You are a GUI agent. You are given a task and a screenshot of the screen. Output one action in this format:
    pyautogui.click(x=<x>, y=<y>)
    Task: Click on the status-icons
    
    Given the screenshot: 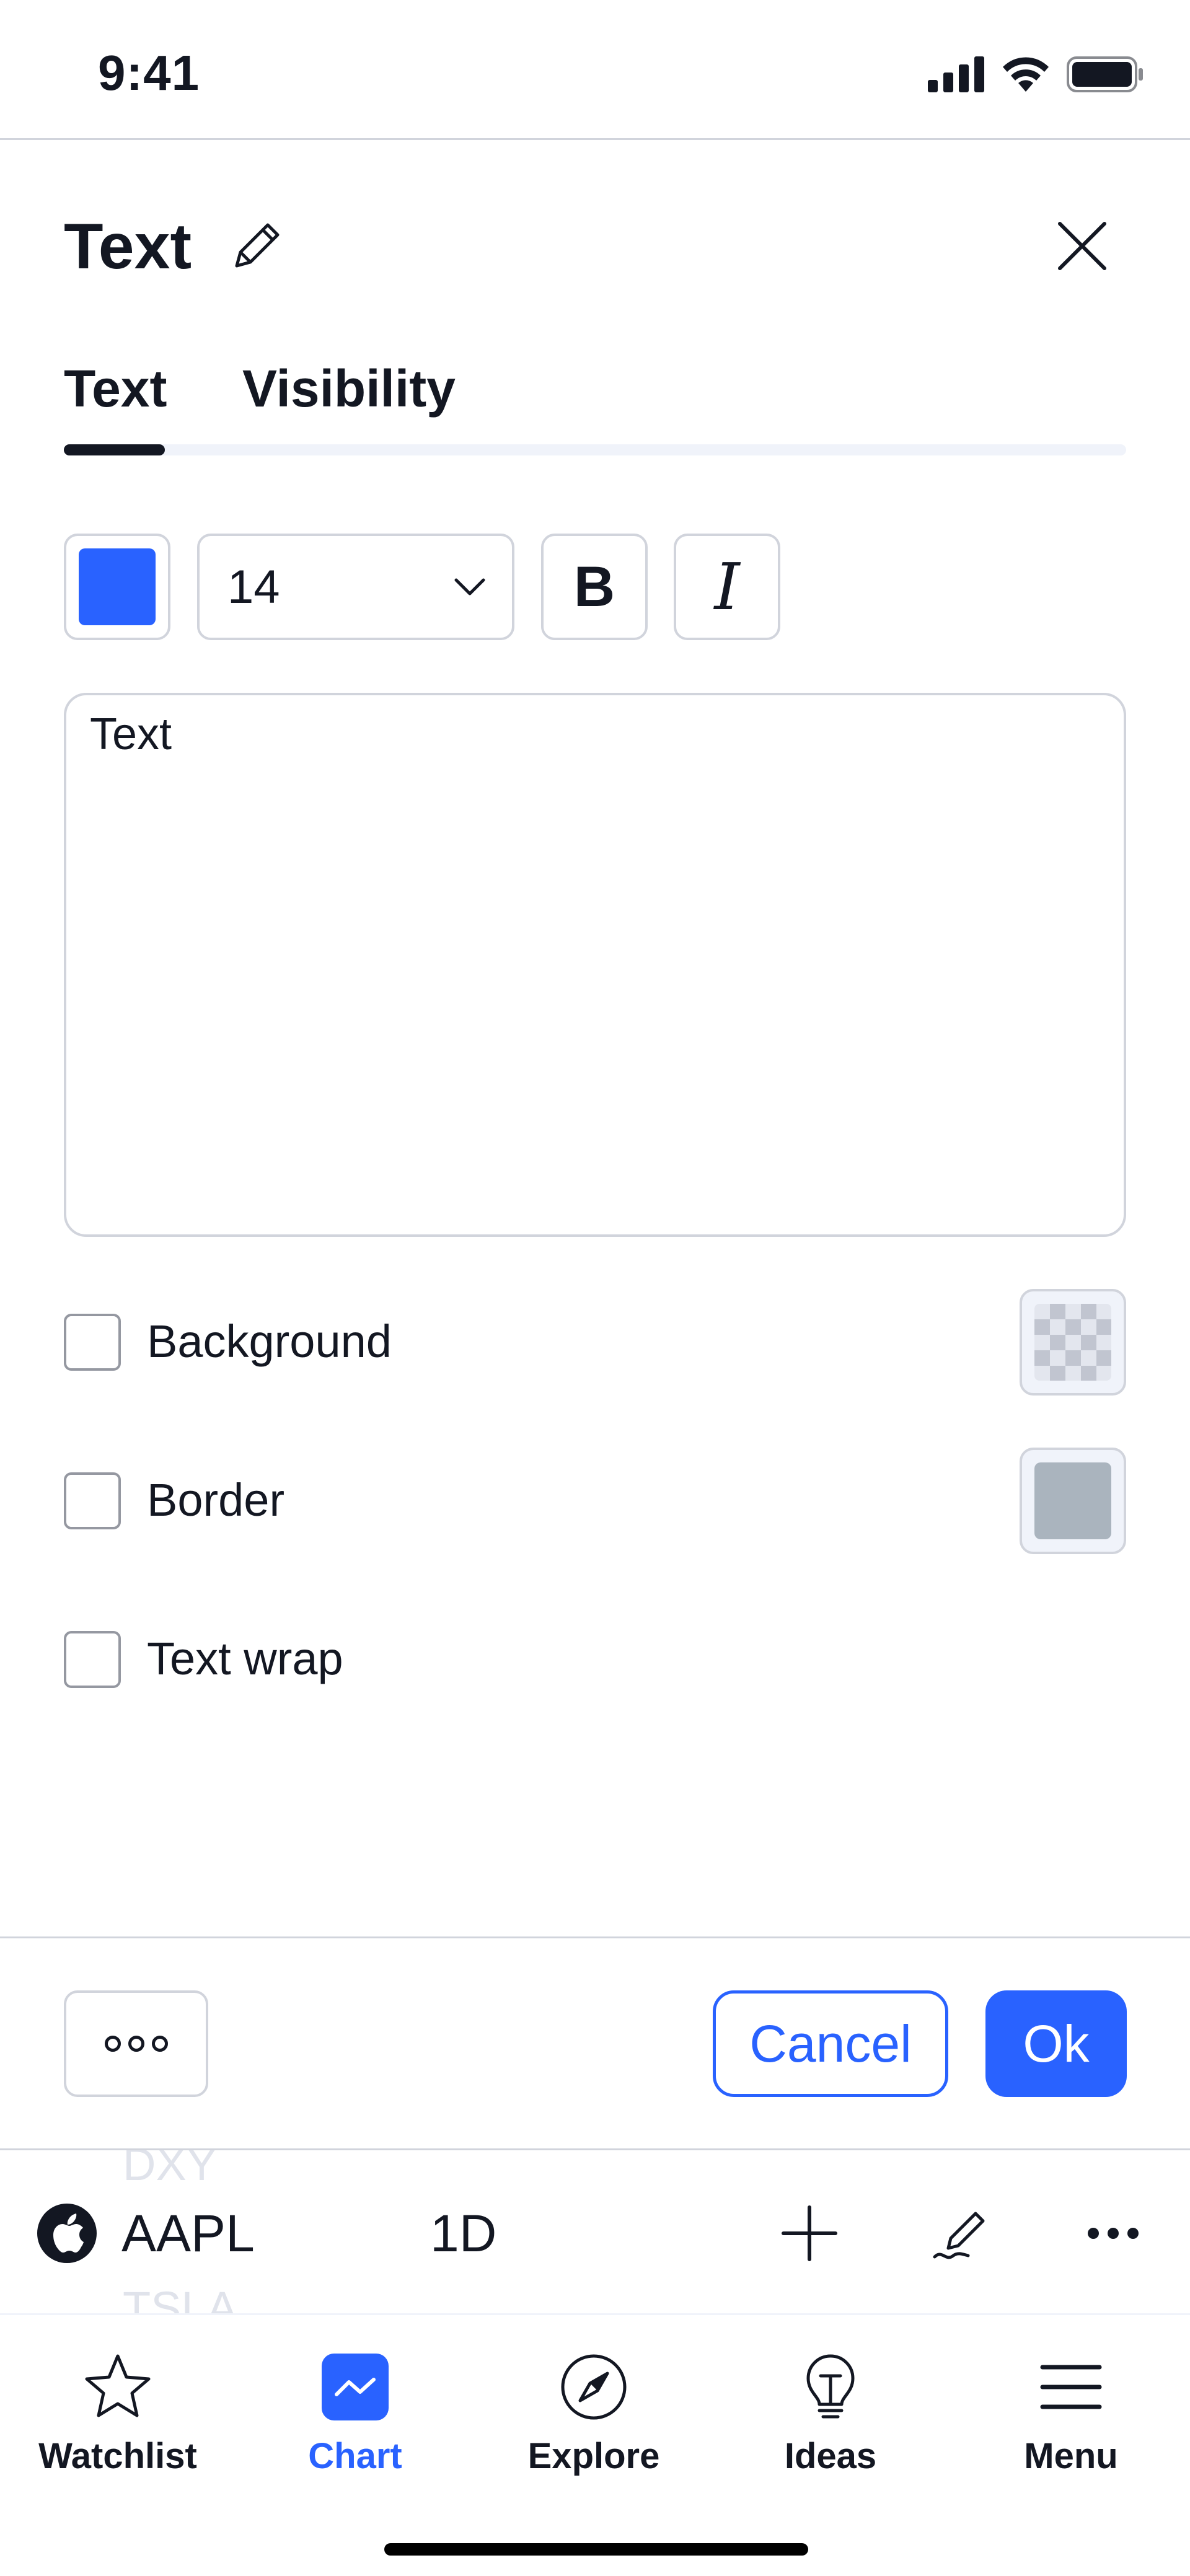 What is the action you would take?
    pyautogui.click(x=1036, y=75)
    